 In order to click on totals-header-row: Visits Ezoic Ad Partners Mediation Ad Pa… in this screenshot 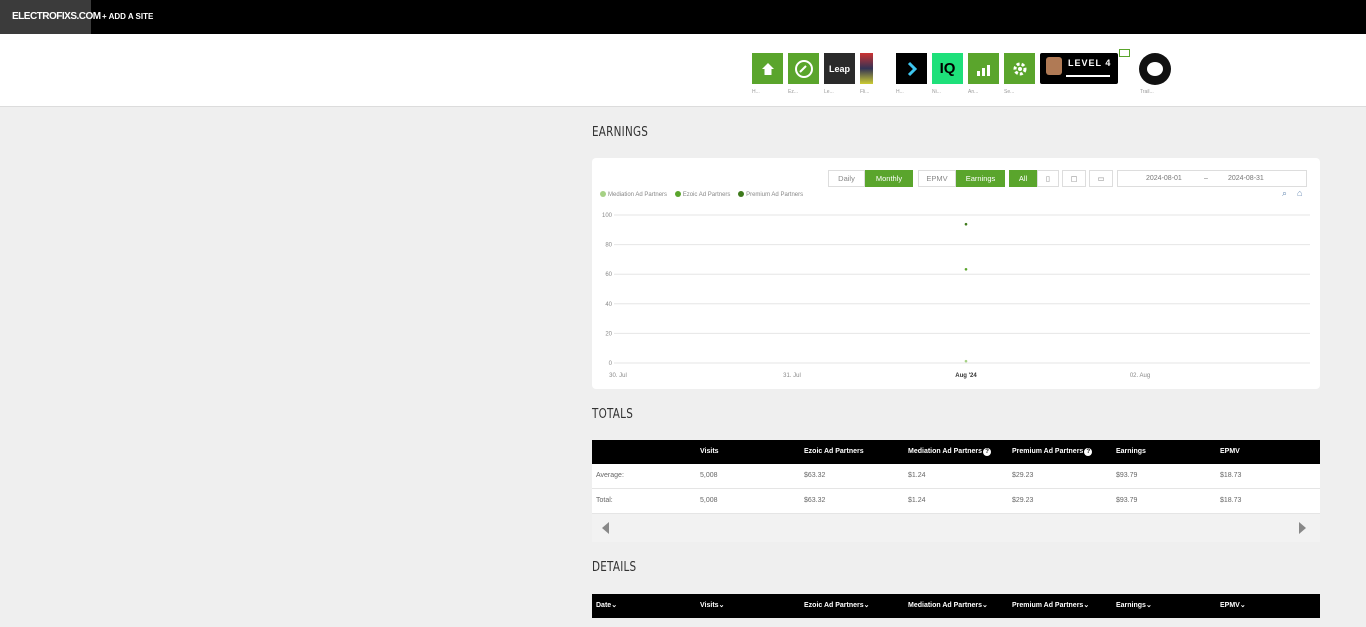, I will do `click(956, 452)`.